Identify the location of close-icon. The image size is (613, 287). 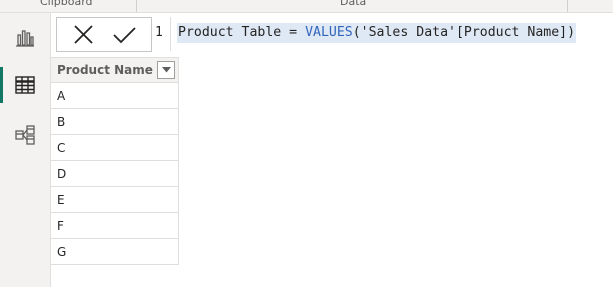
(83, 34).